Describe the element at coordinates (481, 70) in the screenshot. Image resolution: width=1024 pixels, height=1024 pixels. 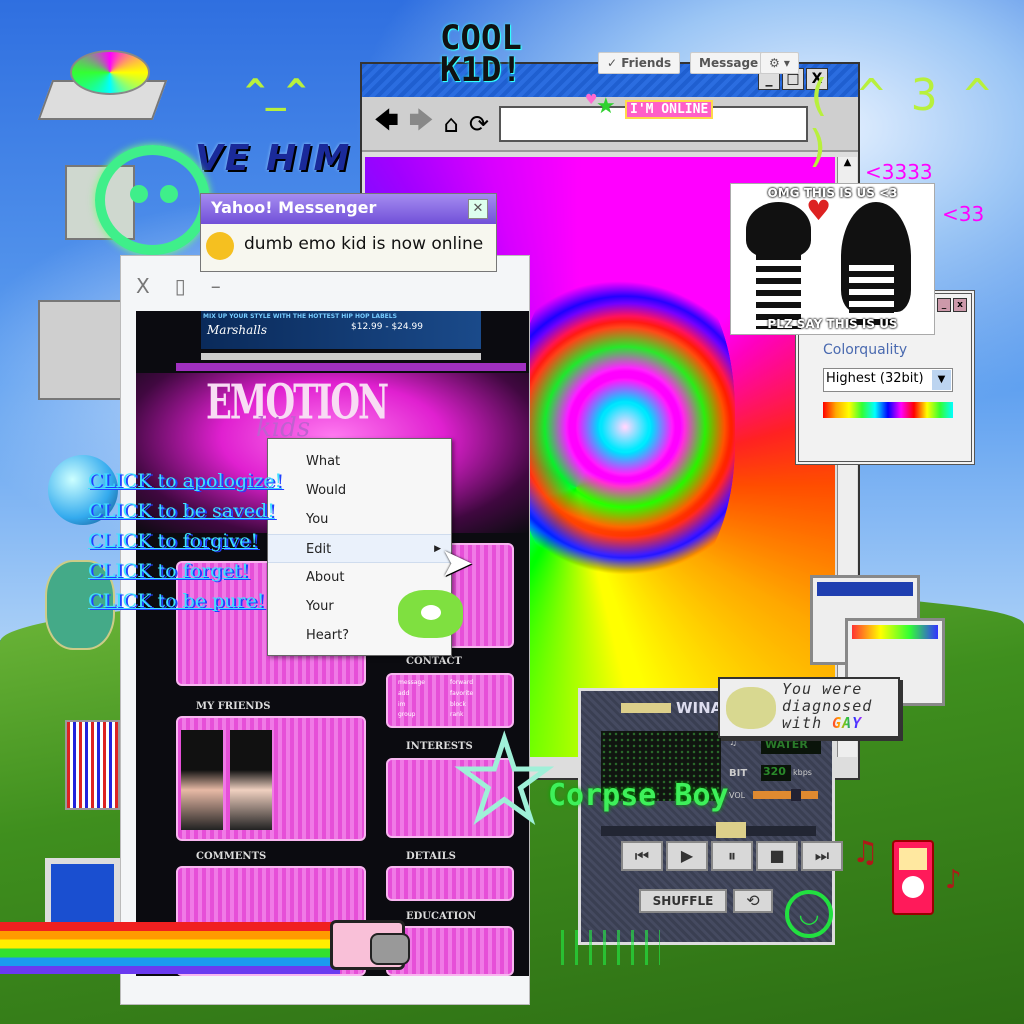
I see `cool-kid-line2: K1D!` at that location.